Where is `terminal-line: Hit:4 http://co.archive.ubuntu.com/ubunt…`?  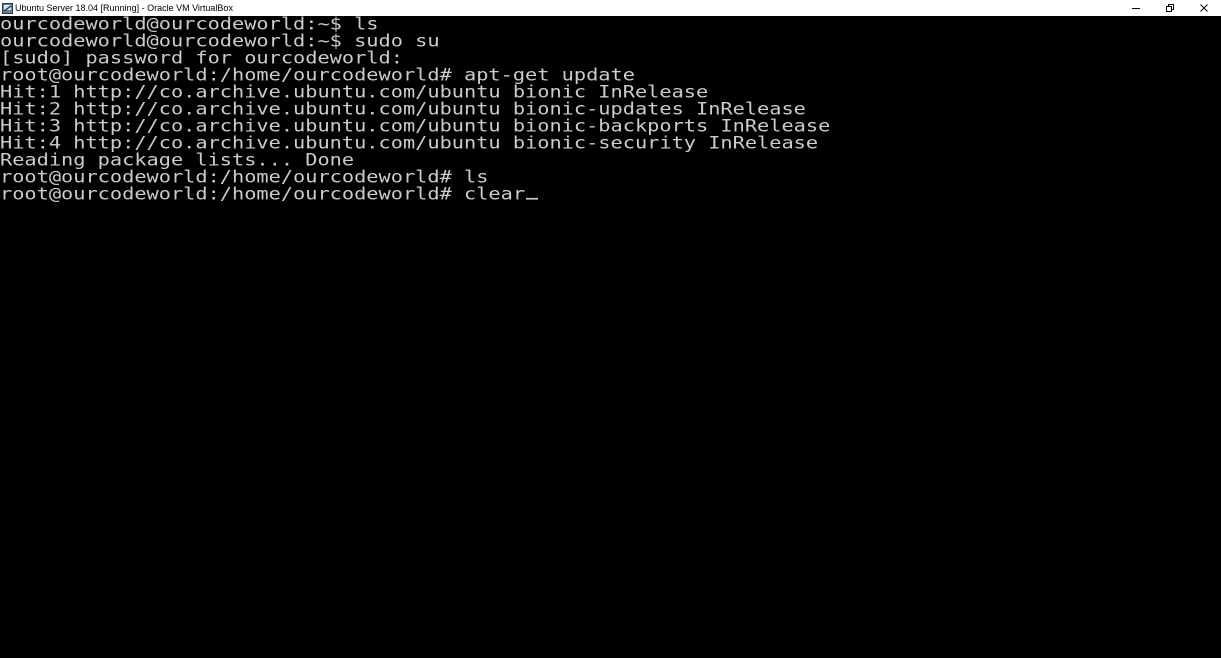 terminal-line: Hit:4 http://co.archive.ubuntu.com/ubunt… is located at coordinates (409, 142).